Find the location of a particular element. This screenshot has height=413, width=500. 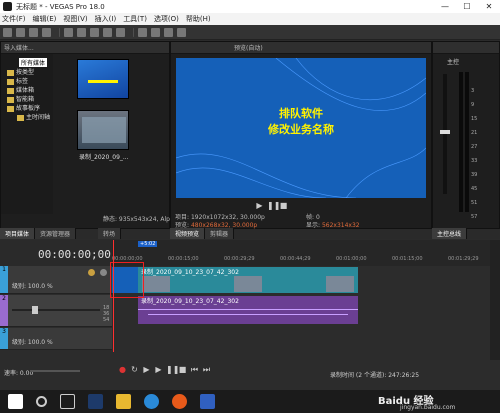

track-header-video-1: 1 级别: 100.0 % is located at coordinates (56, 280).